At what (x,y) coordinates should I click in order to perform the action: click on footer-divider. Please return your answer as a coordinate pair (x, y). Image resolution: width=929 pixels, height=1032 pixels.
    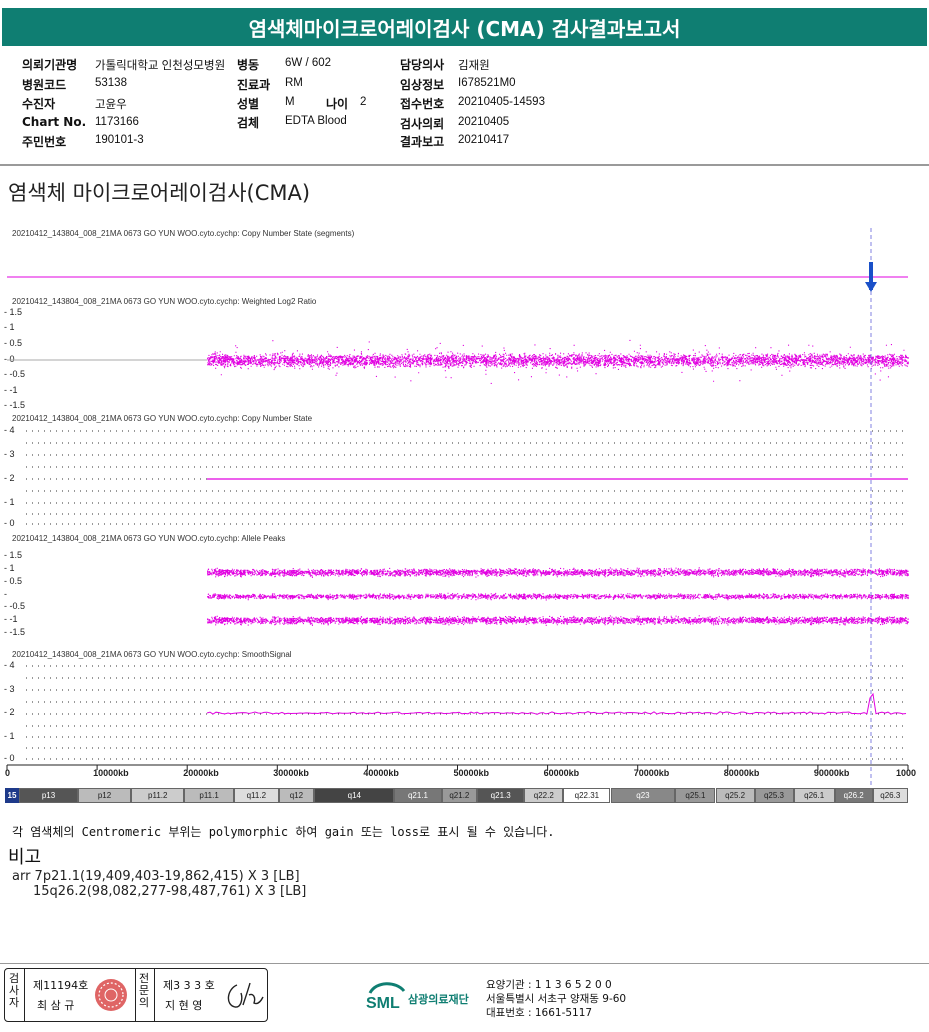
    Looking at the image, I should click on (464, 963).